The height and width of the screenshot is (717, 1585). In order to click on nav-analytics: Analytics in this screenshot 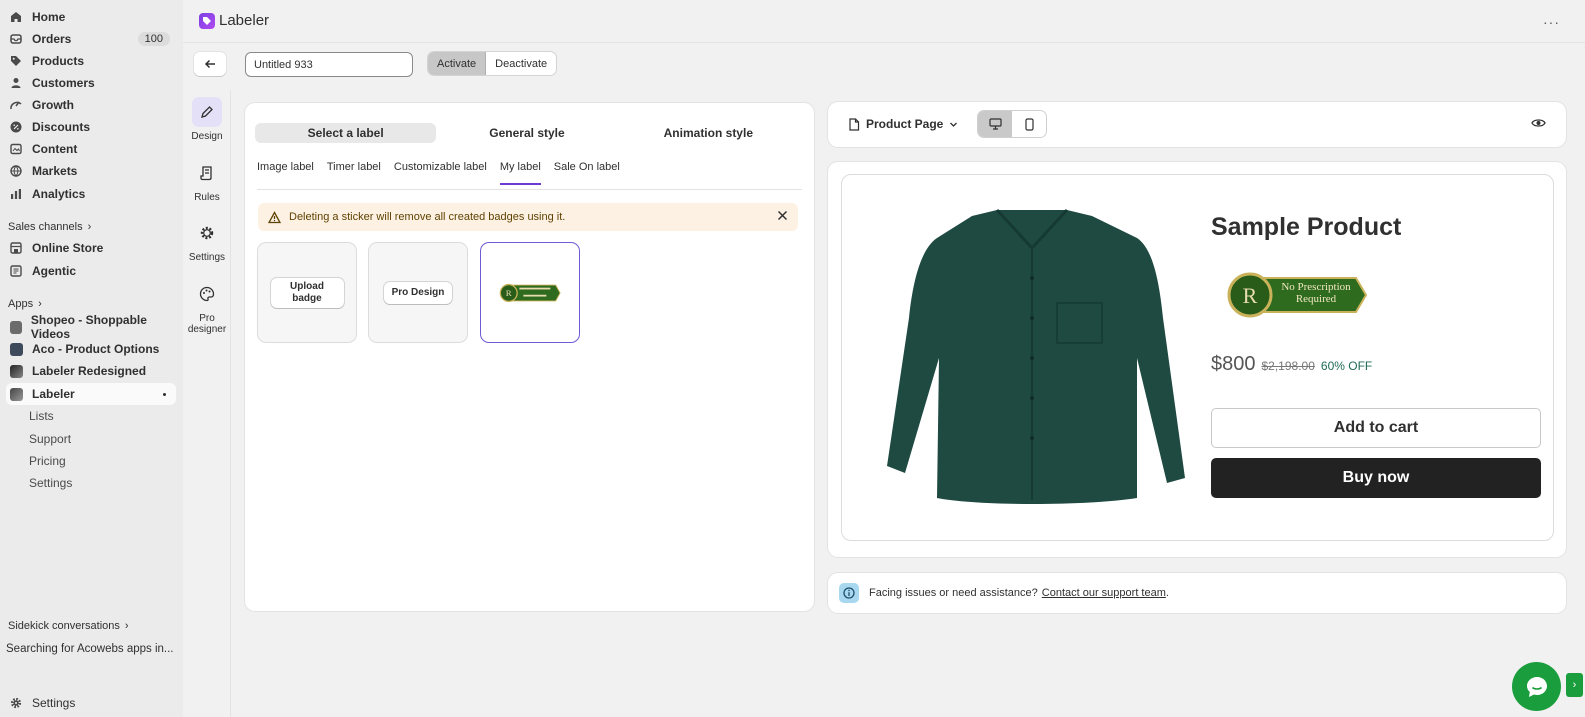, I will do `click(91, 194)`.